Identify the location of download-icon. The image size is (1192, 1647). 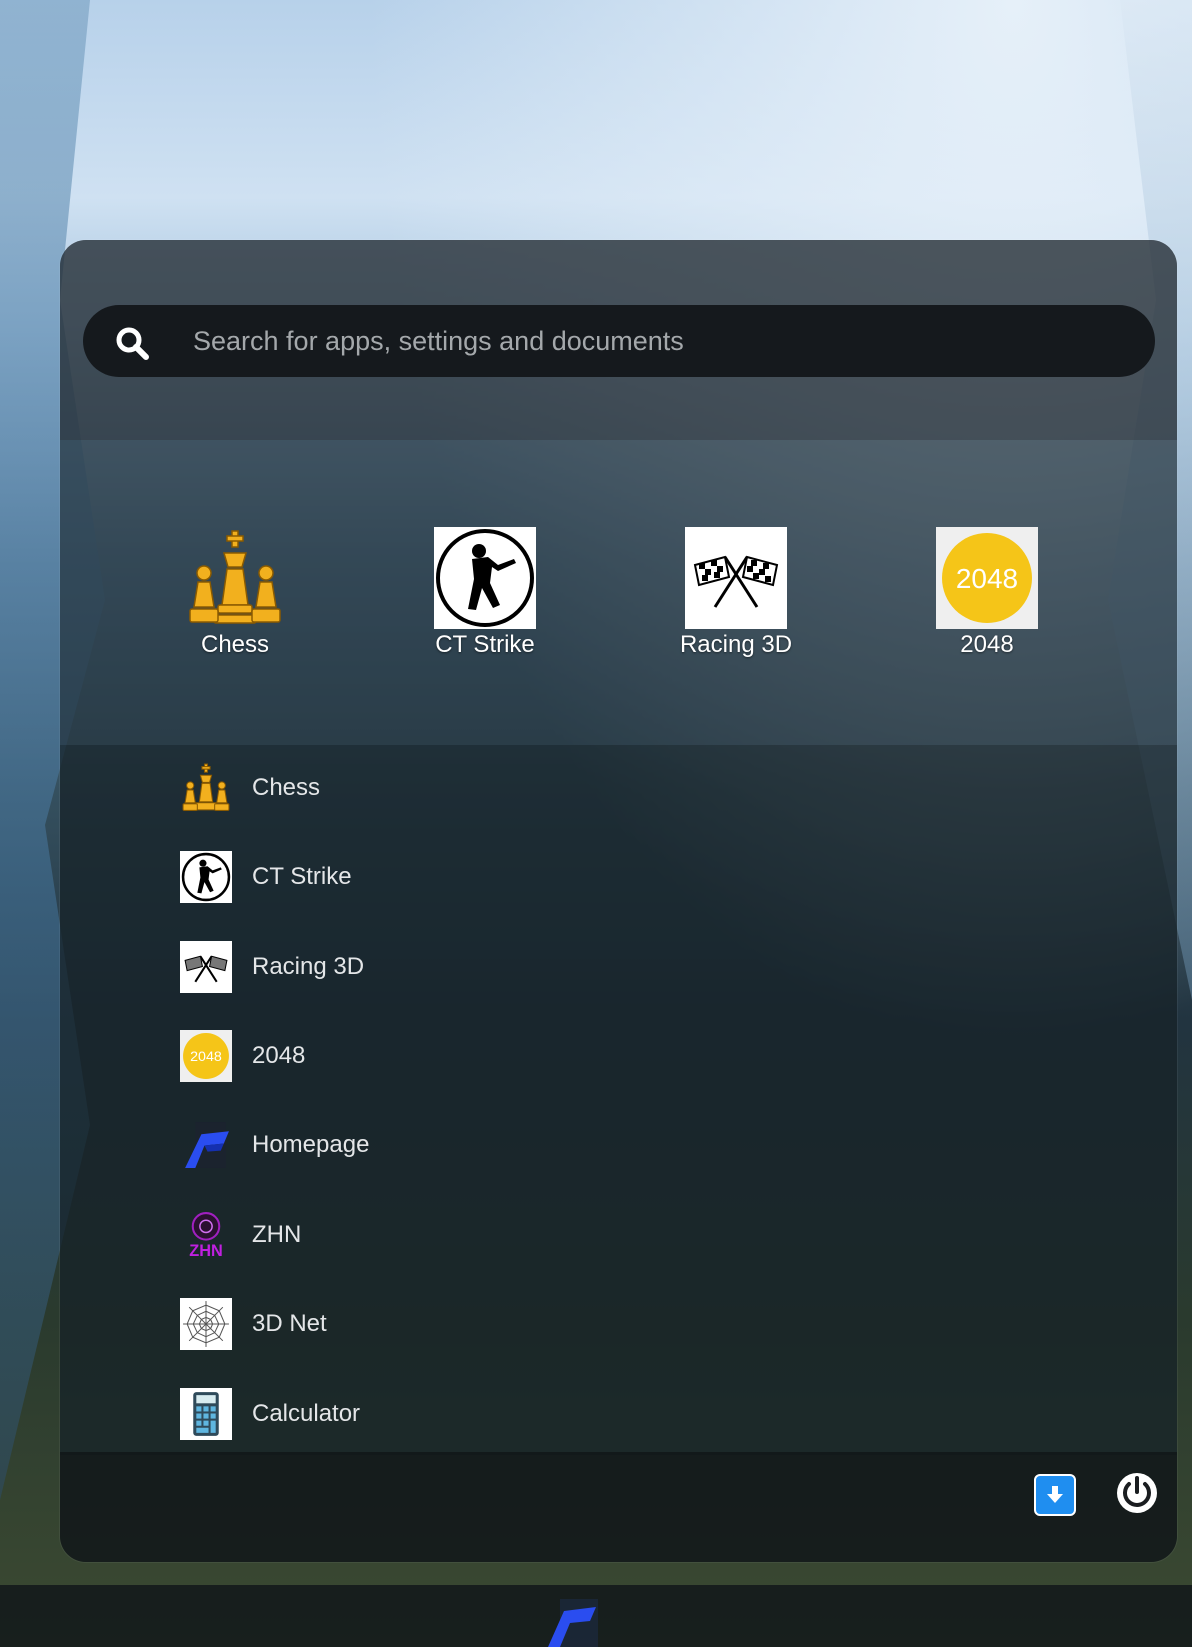
(1055, 1494).